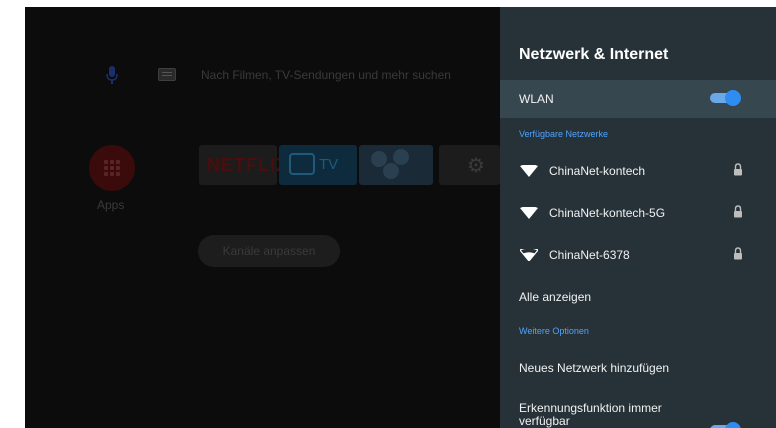  I want to click on apps-label: Apps, so click(111, 205).